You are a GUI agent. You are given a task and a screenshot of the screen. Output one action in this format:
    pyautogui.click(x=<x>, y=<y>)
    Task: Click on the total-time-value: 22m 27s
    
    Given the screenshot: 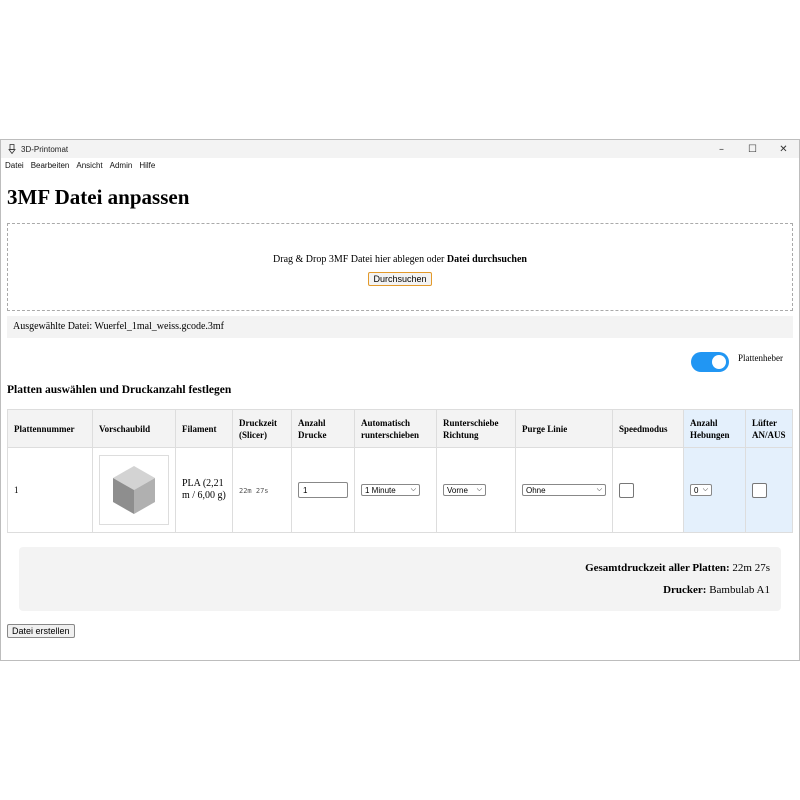 What is the action you would take?
    pyautogui.click(x=751, y=568)
    